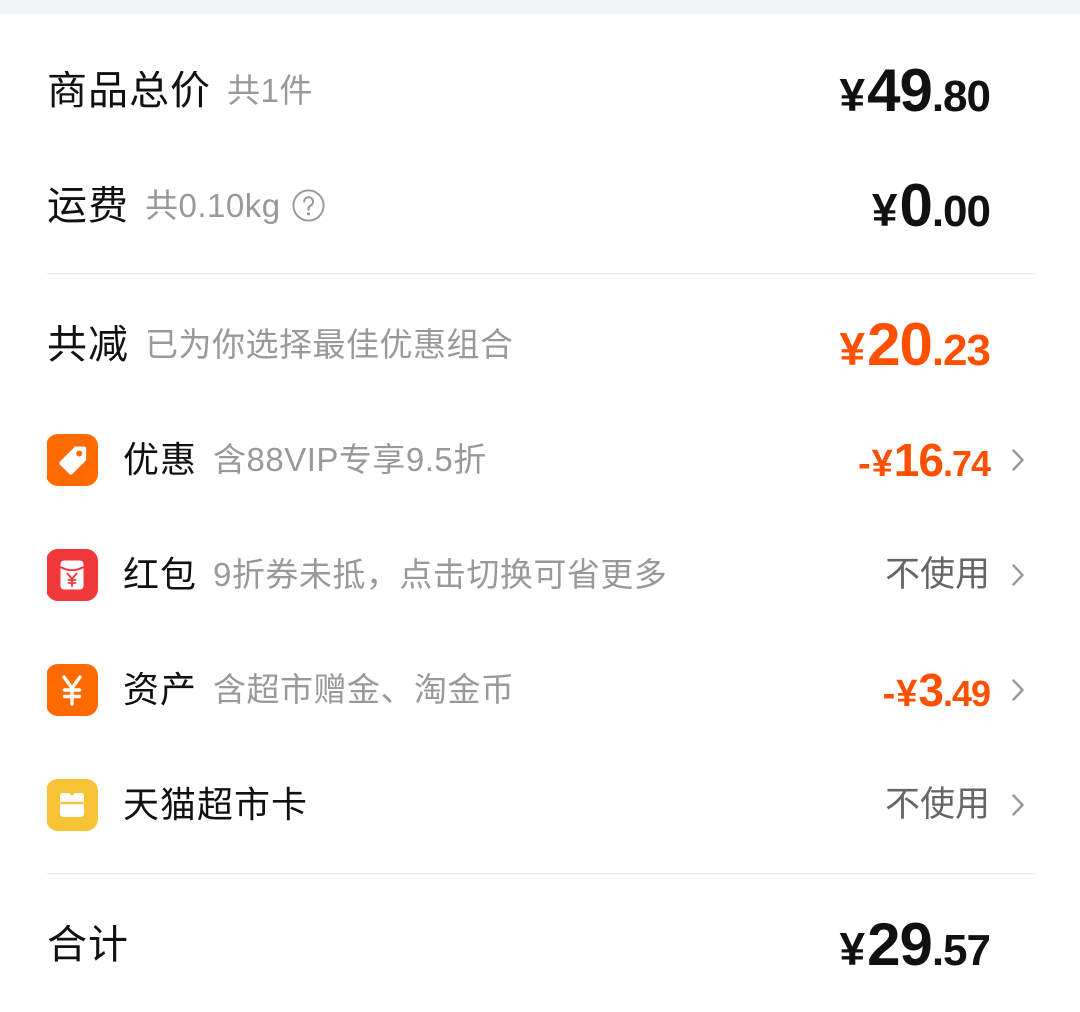 The height and width of the screenshot is (1012, 1080). I want to click on discount-row: 优惠 含88VIP专享9.5折 - ¥ 16 .74, so click(540, 459).